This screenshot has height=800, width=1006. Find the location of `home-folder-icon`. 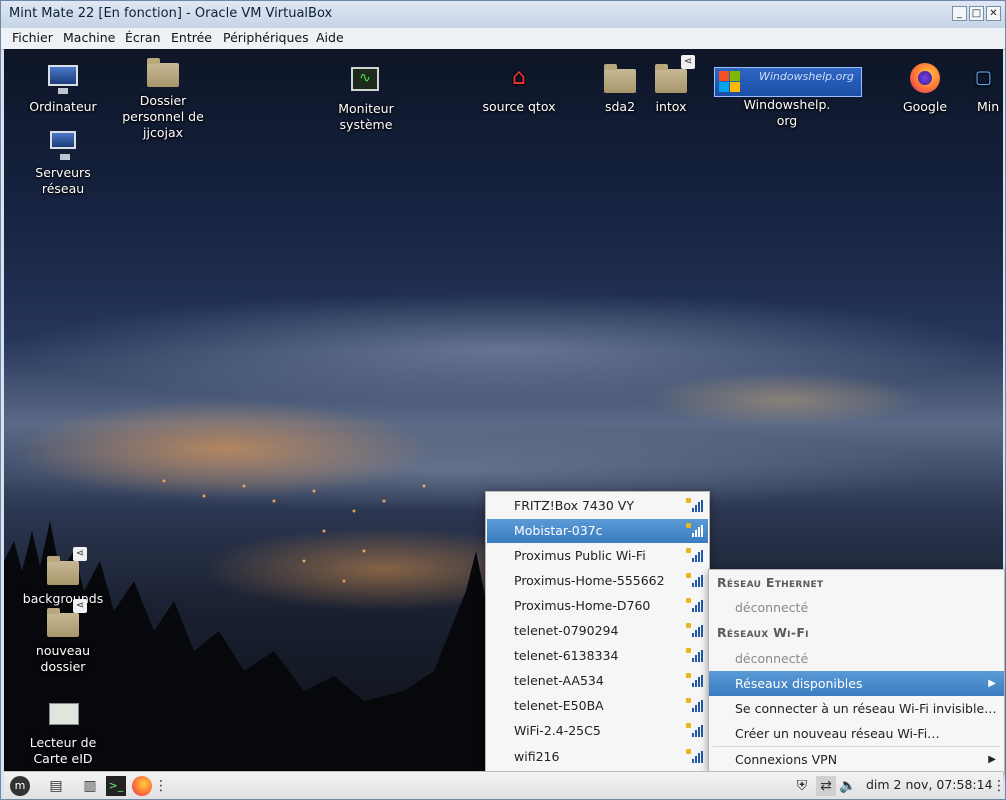

home-folder-icon is located at coordinates (163, 73).